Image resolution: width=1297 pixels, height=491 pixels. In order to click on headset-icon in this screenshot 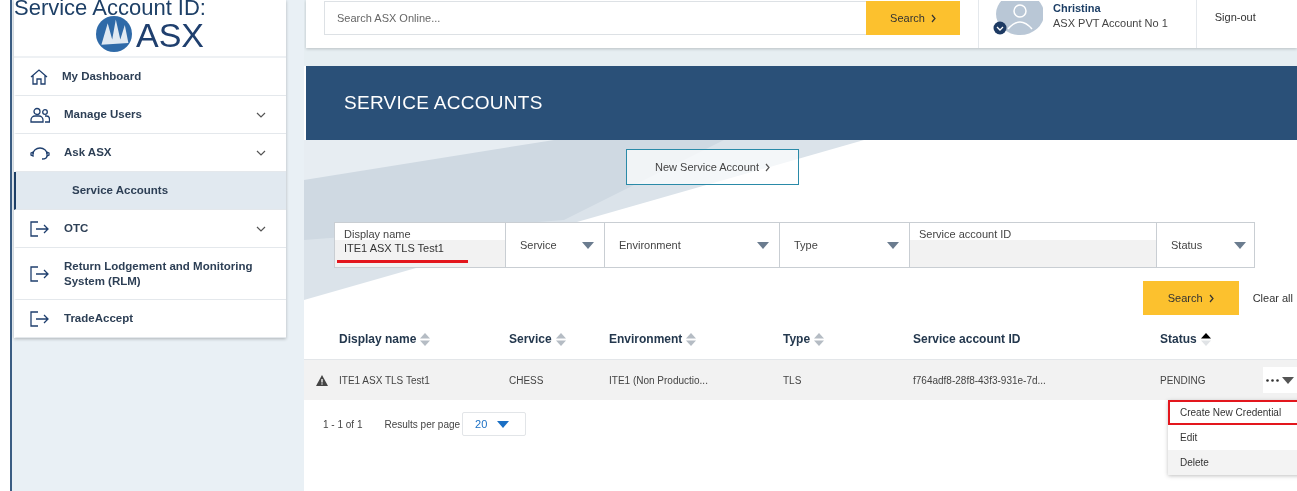, I will do `click(40, 152)`.